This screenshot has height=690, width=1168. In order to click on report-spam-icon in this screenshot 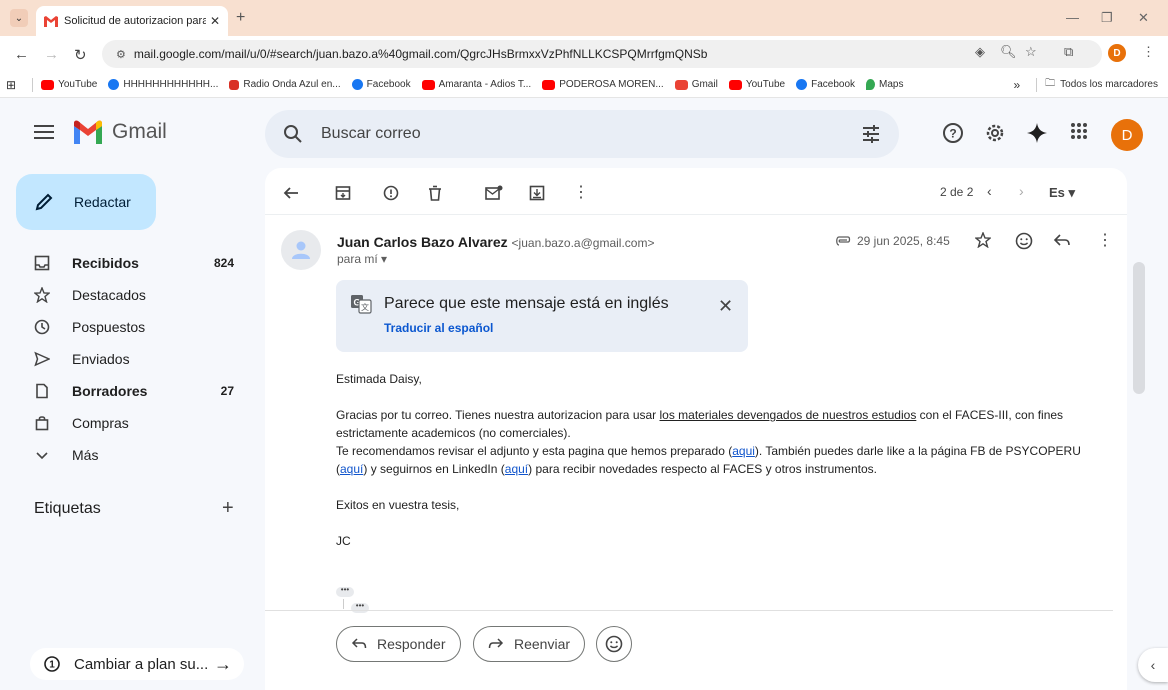, I will do `click(391, 193)`.